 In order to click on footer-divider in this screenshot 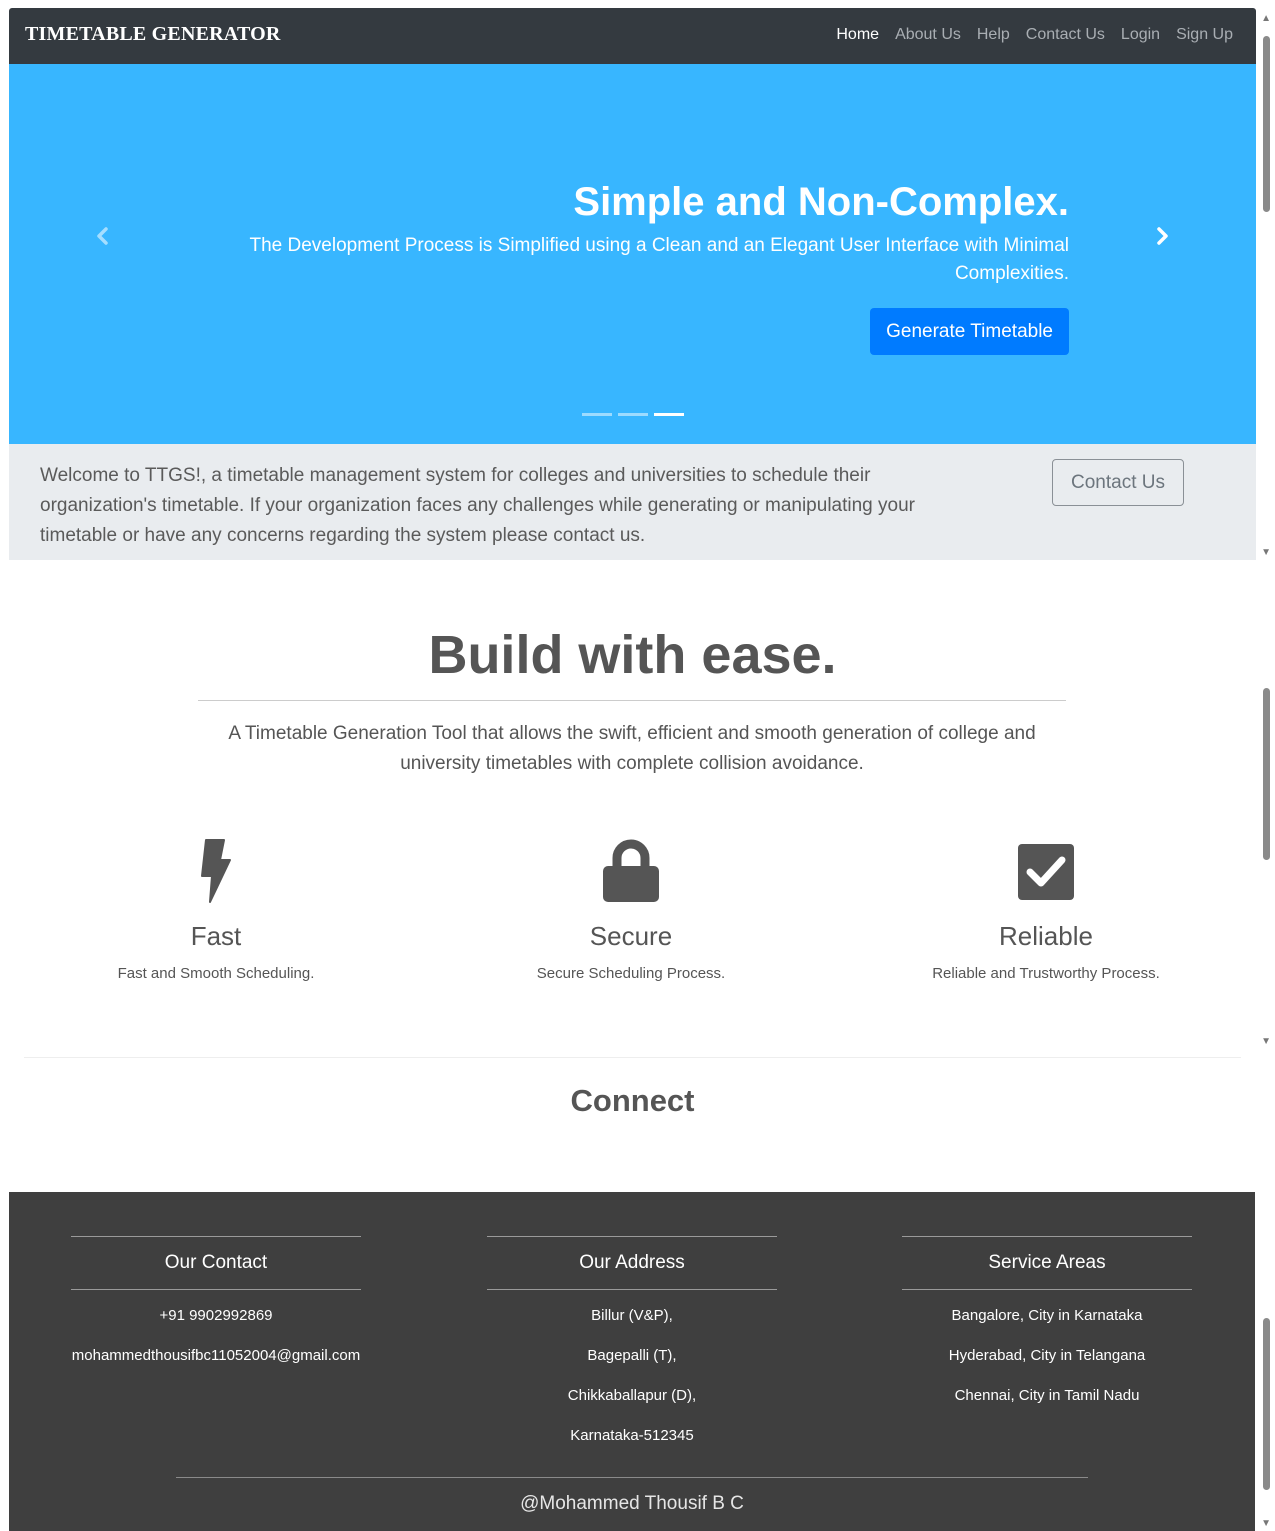, I will do `click(632, 1477)`.